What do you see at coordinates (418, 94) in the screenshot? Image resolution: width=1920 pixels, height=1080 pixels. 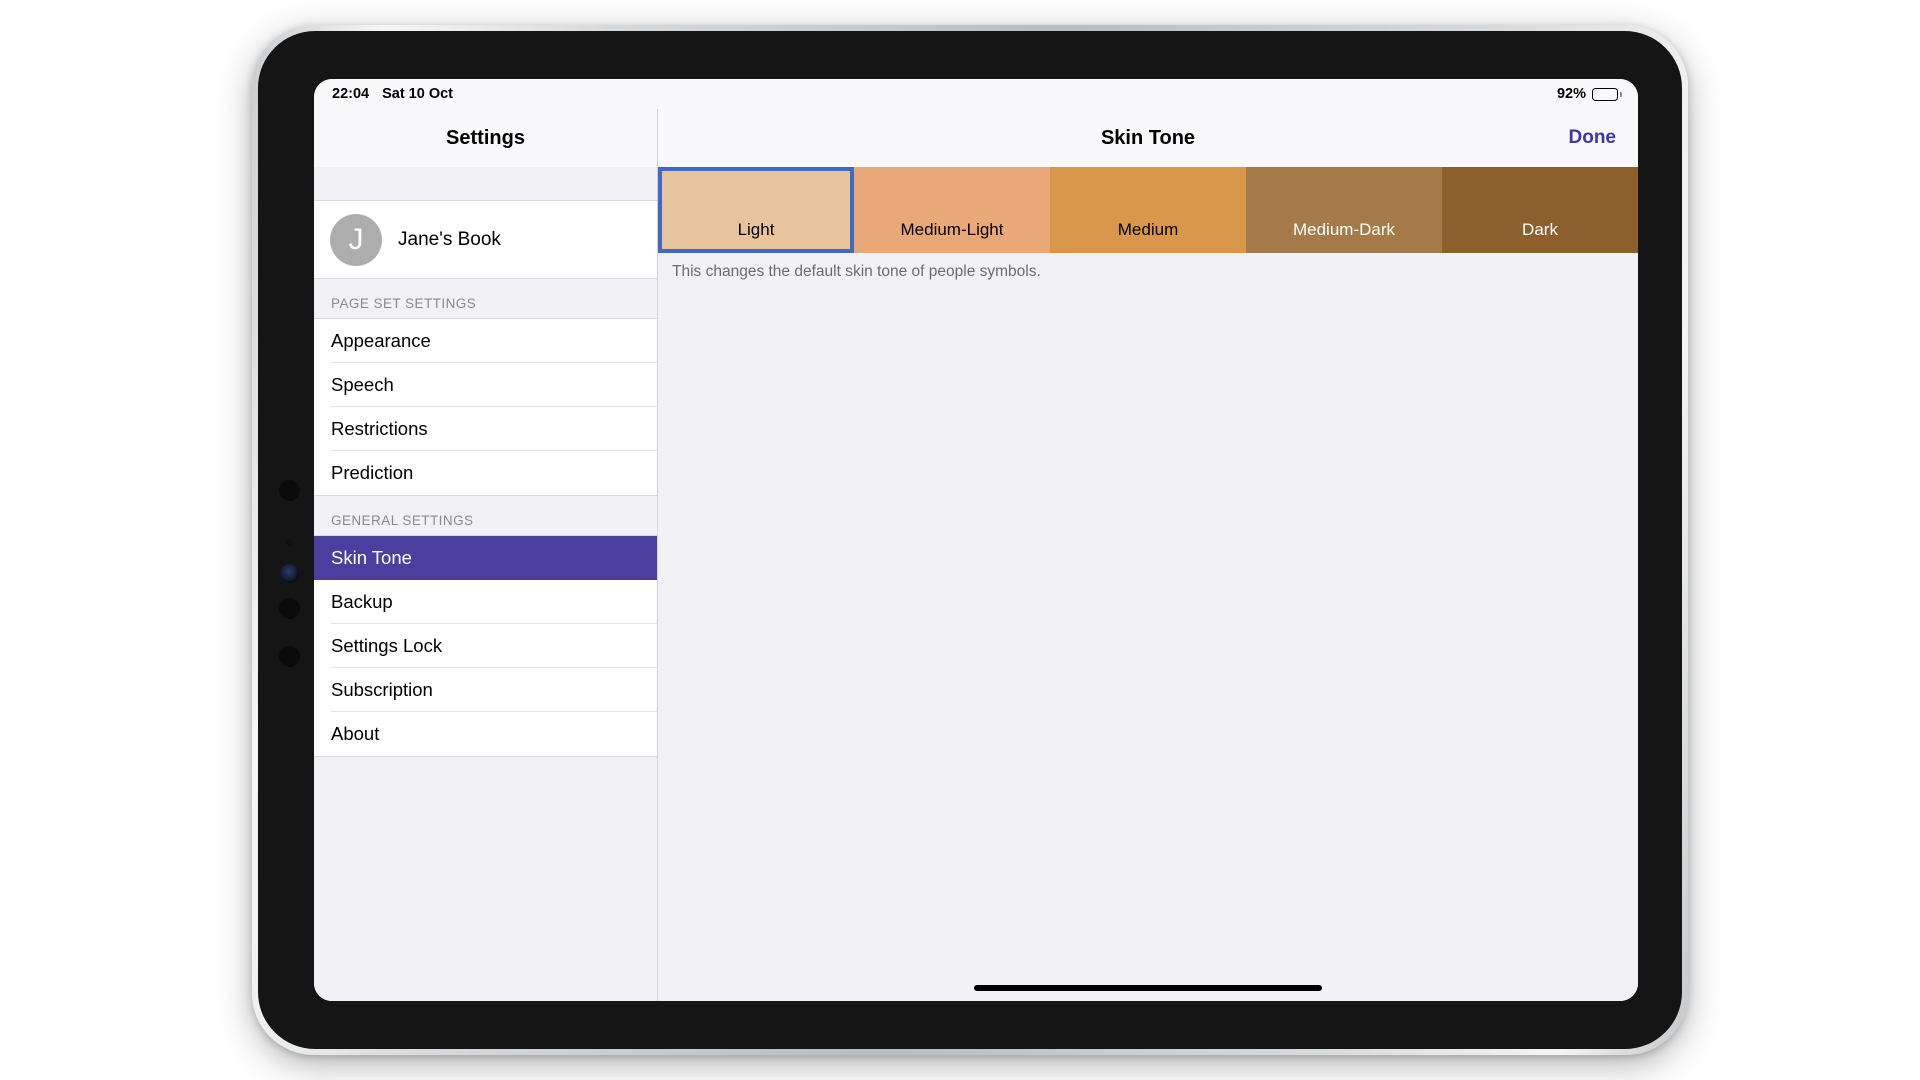 I see `status-date: Sat 10 Oct` at bounding box center [418, 94].